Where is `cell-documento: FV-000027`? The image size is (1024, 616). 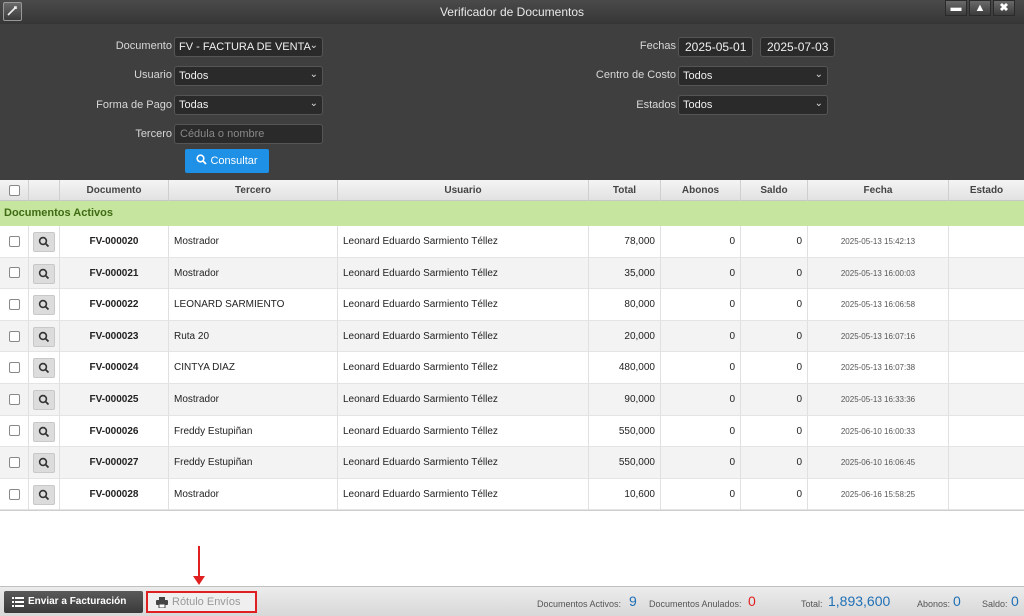 cell-documento: FV-000027 is located at coordinates (114, 463).